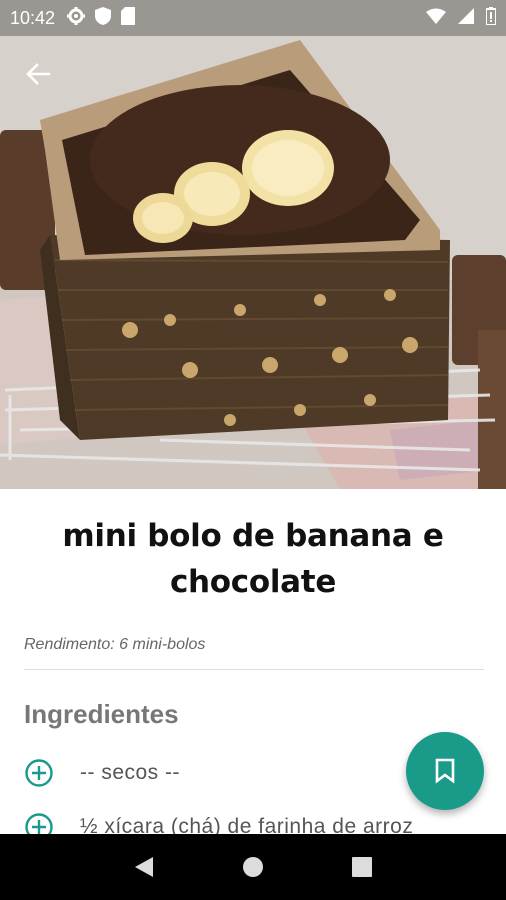  What do you see at coordinates (128, 18) in the screenshot?
I see `sd-card-icon` at bounding box center [128, 18].